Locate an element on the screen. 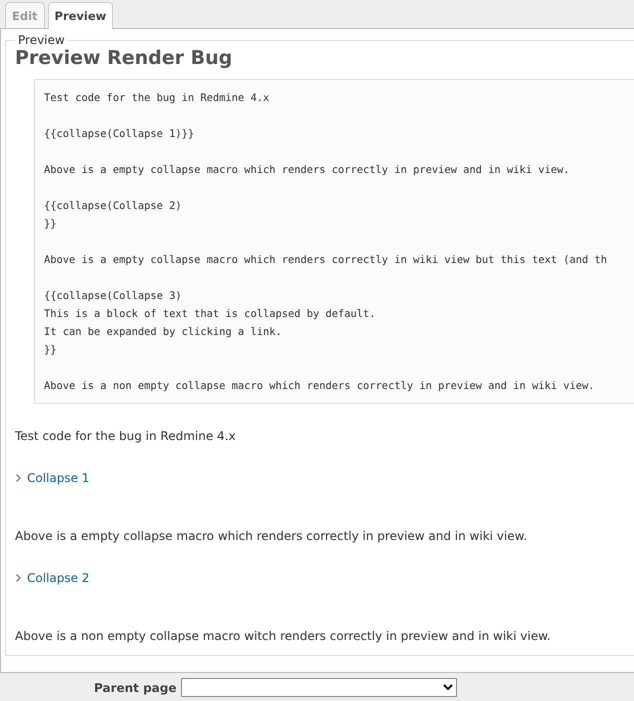 The height and width of the screenshot is (701, 634). collapse-link: Collapse 2 is located at coordinates (58, 578).